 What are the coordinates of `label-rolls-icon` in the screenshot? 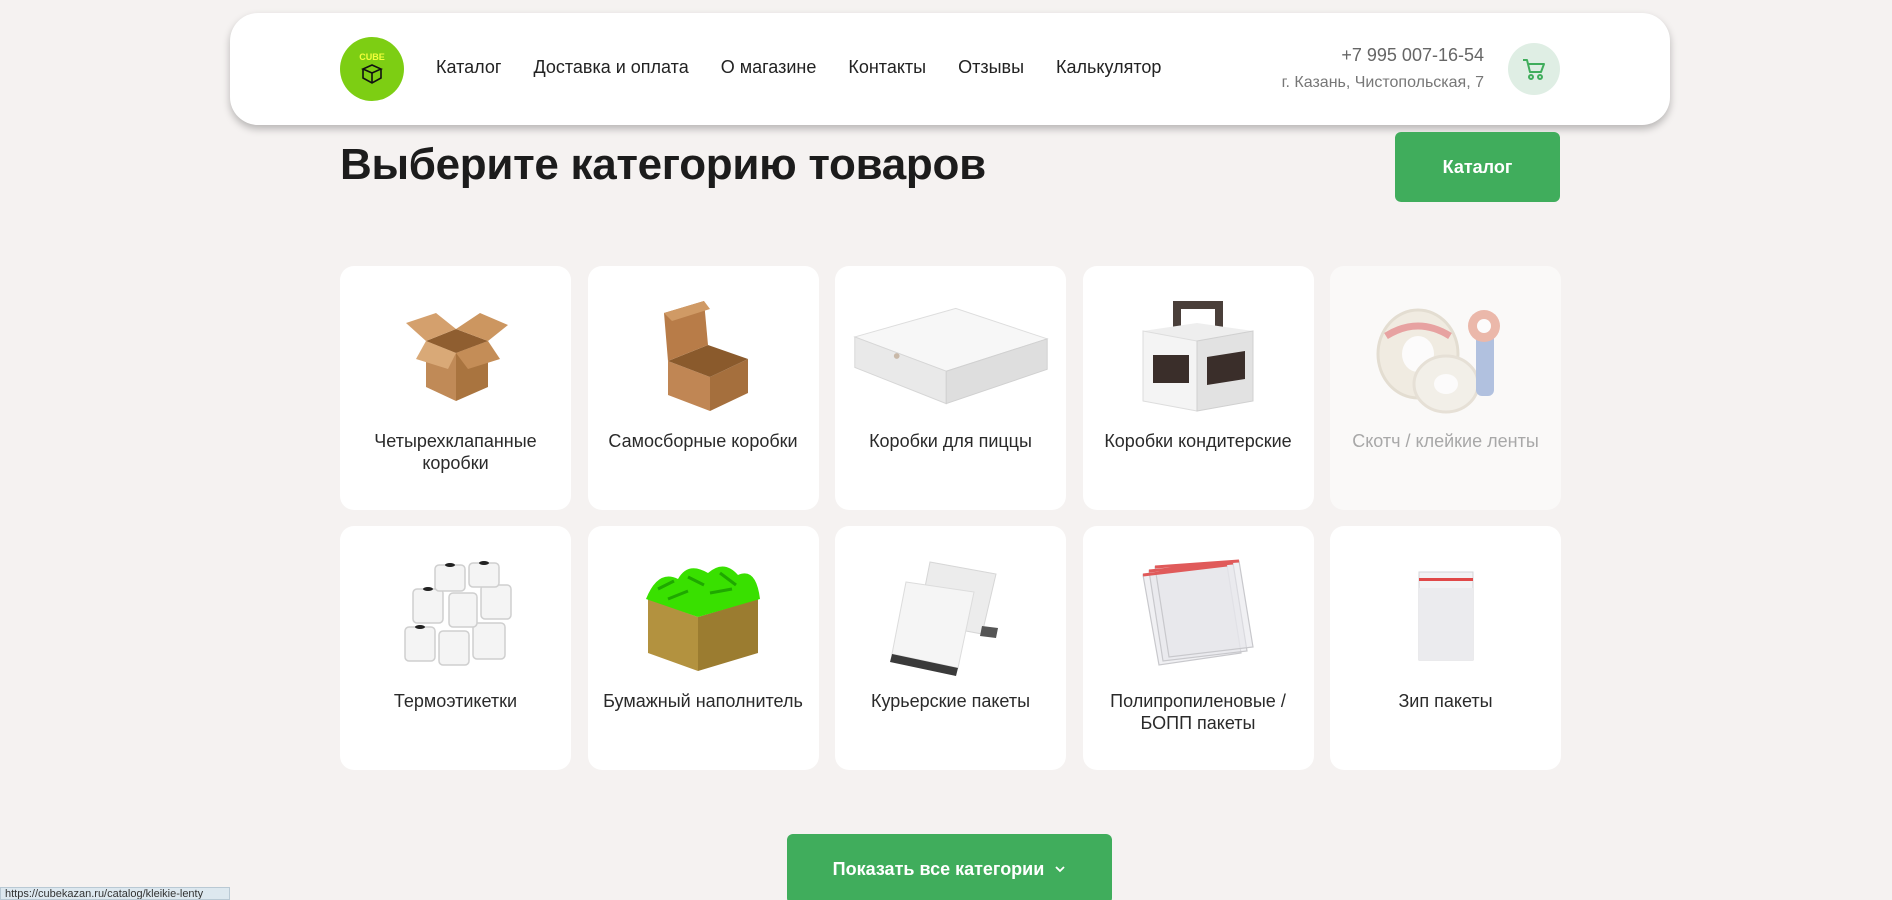 It's located at (456, 616).